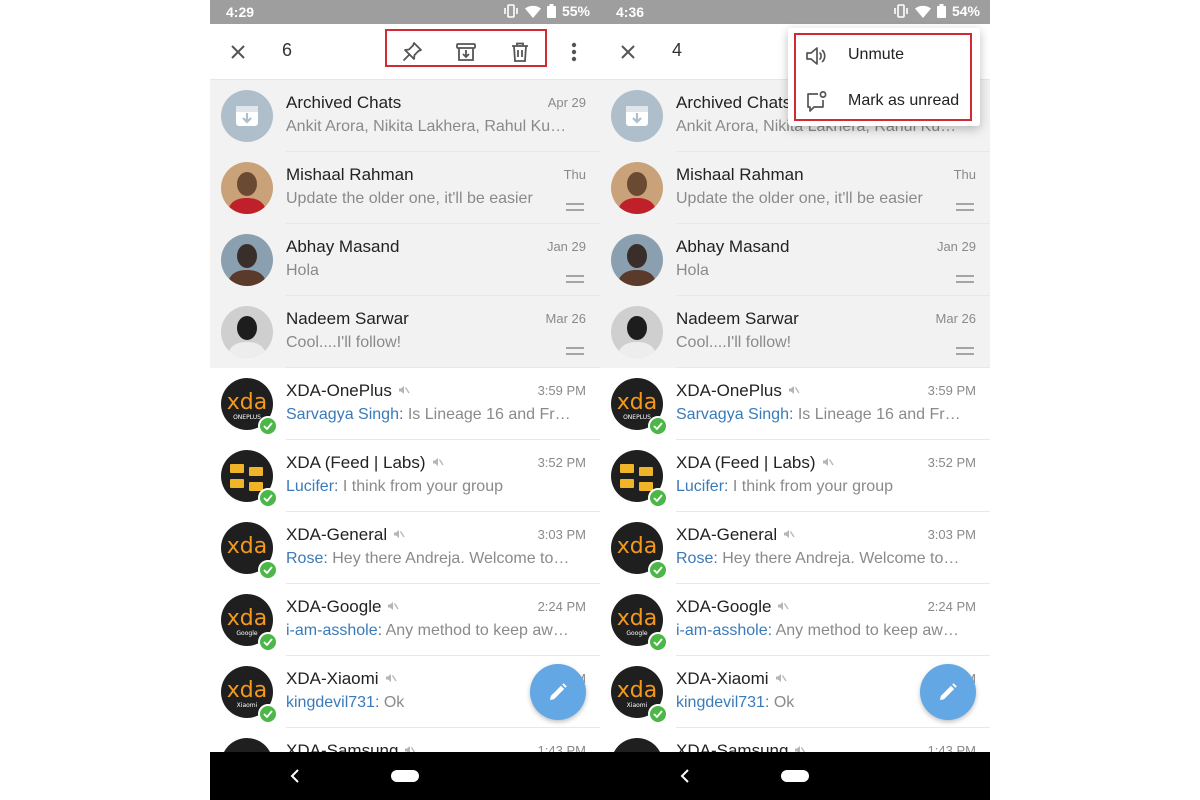 The height and width of the screenshot is (800, 1200). Describe the element at coordinates (342, 746) in the screenshot. I see `chat-title: XDA-Samsung` at that location.